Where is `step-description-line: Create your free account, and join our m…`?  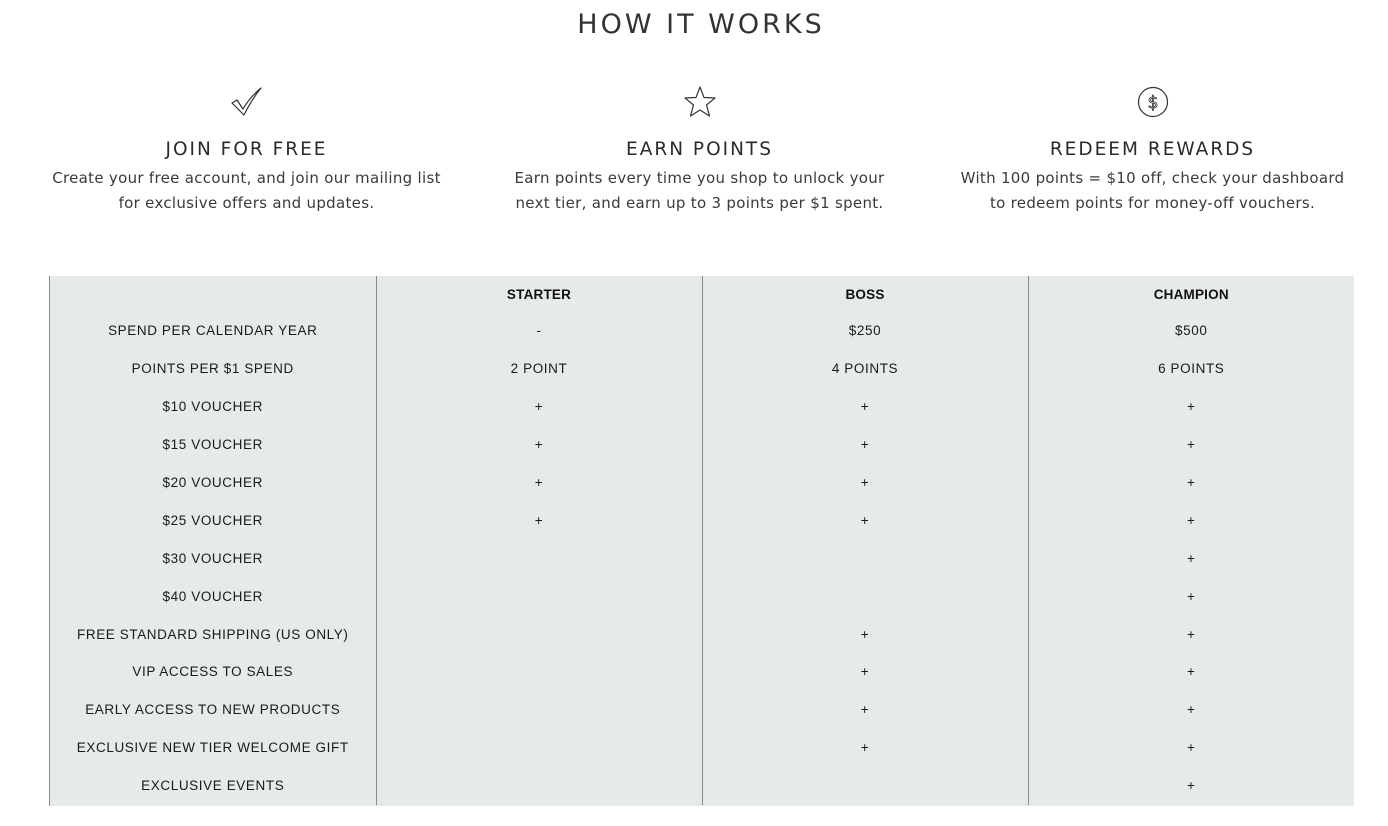
step-description-line: Create your free account, and join our m… is located at coordinates (246, 178).